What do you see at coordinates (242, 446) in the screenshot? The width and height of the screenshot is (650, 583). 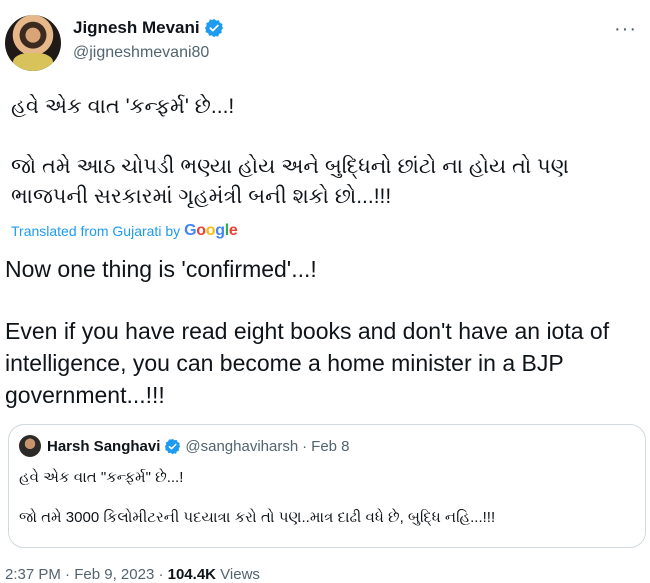 I see `quoted-author-handle: @sanghaviharsh` at bounding box center [242, 446].